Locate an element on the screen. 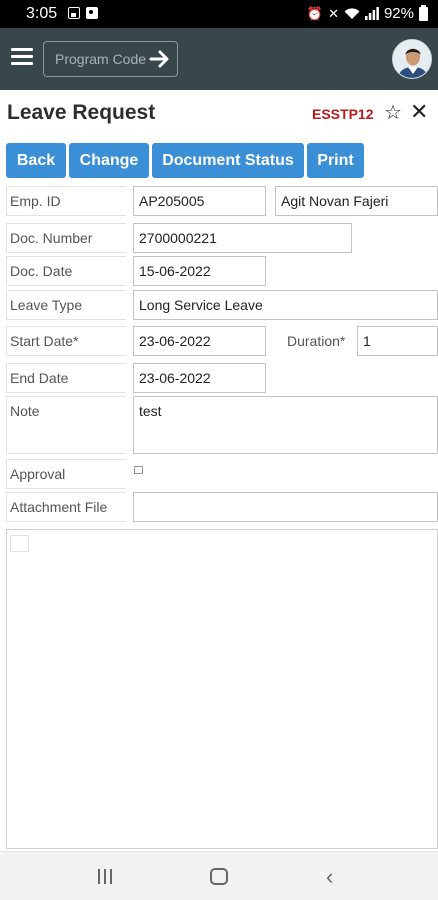  signal-icon is located at coordinates (371, 13).